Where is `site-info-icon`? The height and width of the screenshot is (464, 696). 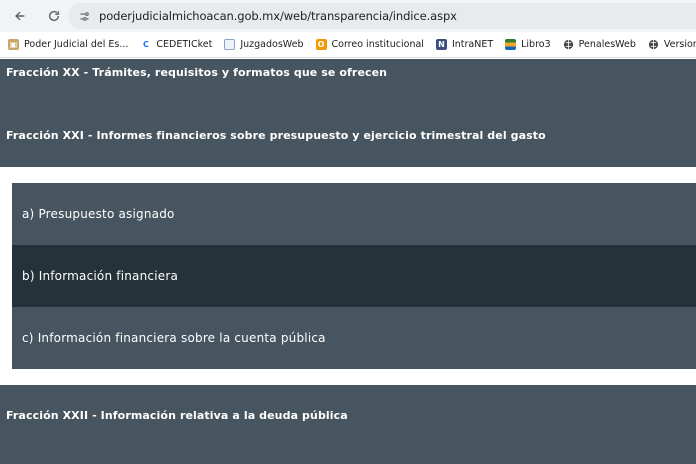 site-info-icon is located at coordinates (84, 16).